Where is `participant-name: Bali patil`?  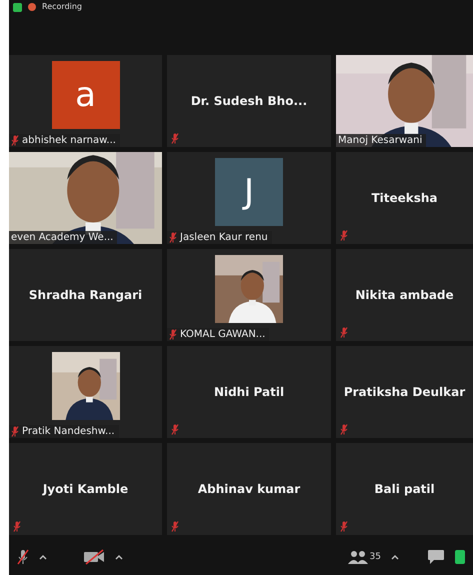
participant-name: Bali patil is located at coordinates (404, 489).